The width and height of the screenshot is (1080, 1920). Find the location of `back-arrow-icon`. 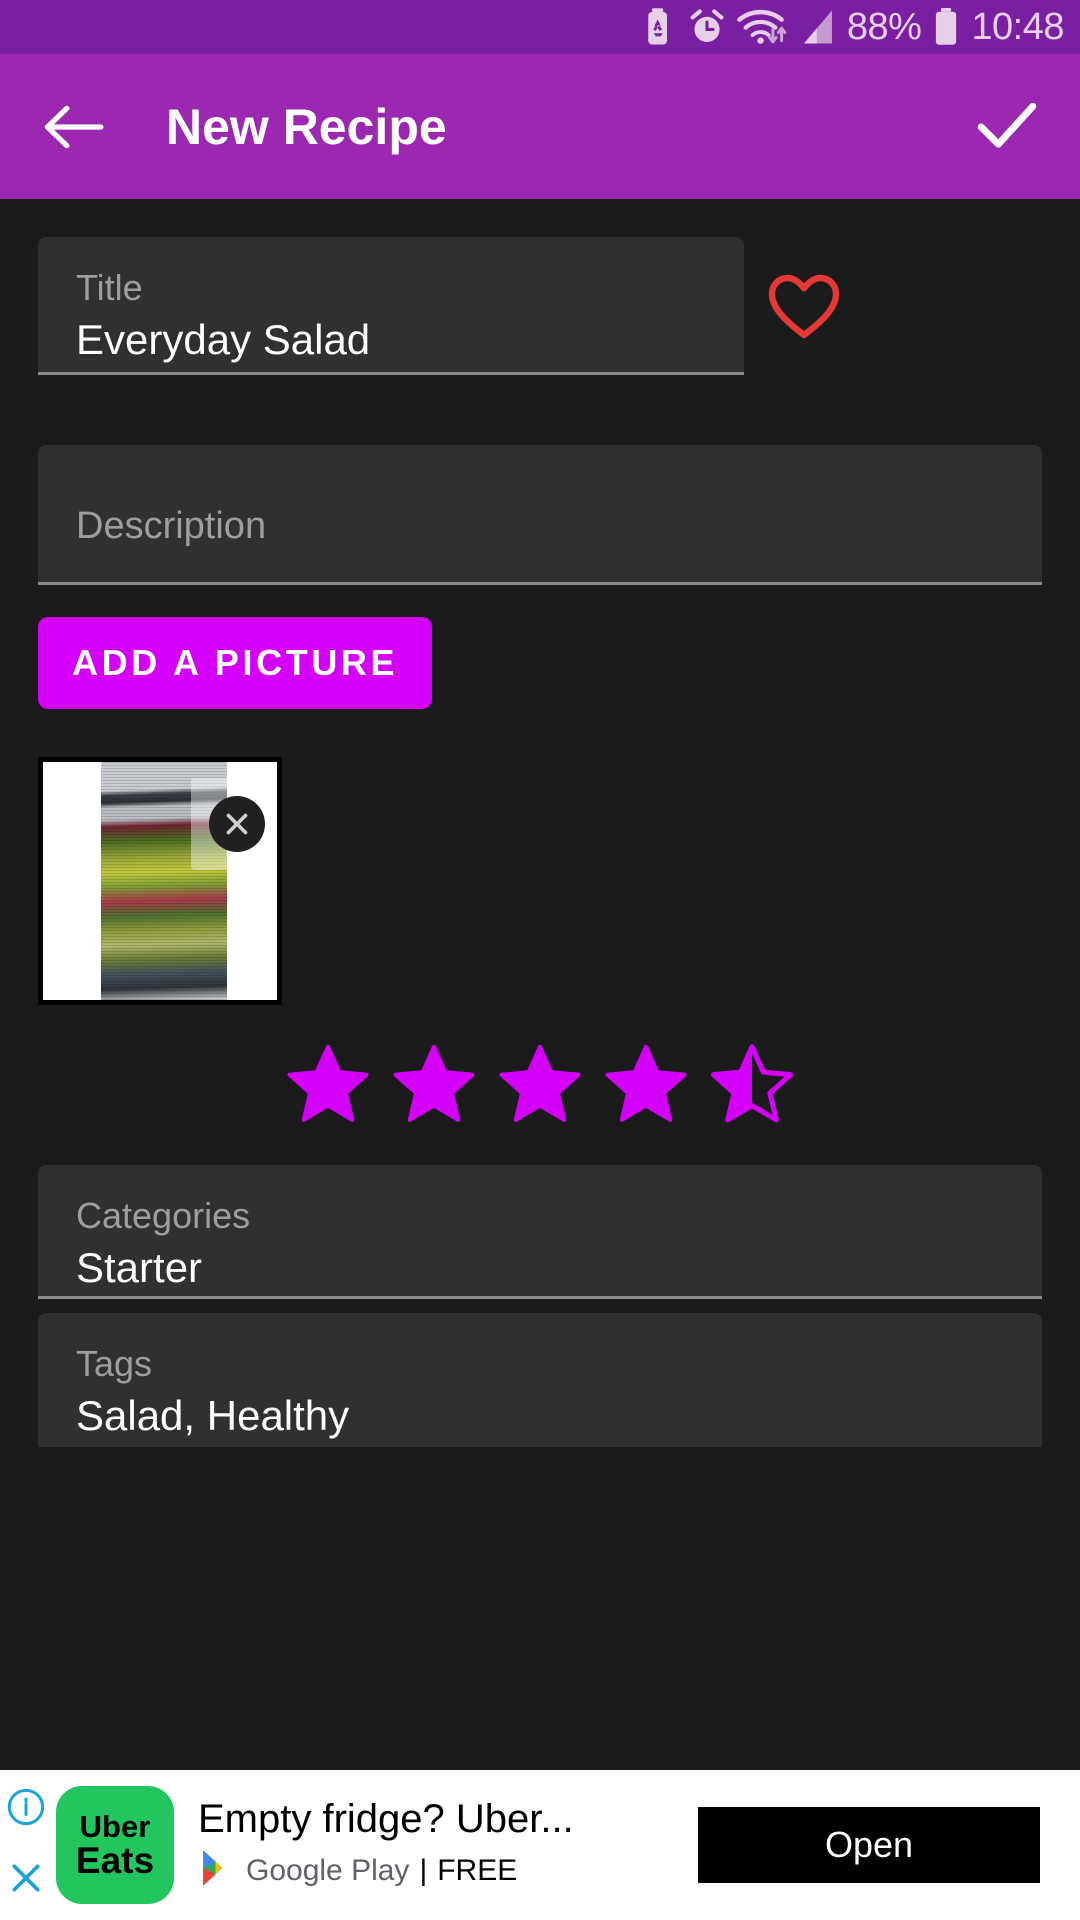

back-arrow-icon is located at coordinates (73, 127).